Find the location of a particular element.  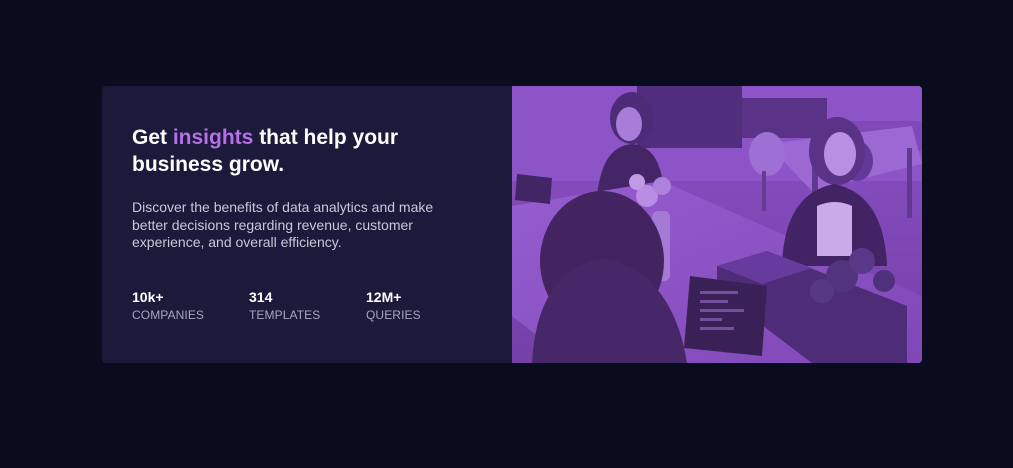

stat-templates: 314 TEMPLATES is located at coordinates (307, 306).